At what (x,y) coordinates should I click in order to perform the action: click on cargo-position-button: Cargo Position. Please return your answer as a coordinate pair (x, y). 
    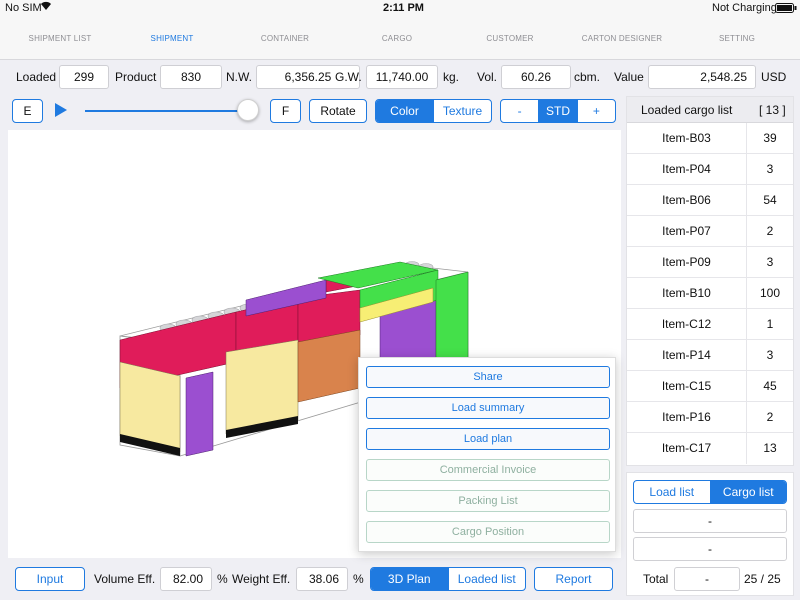
    Looking at the image, I should click on (488, 532).